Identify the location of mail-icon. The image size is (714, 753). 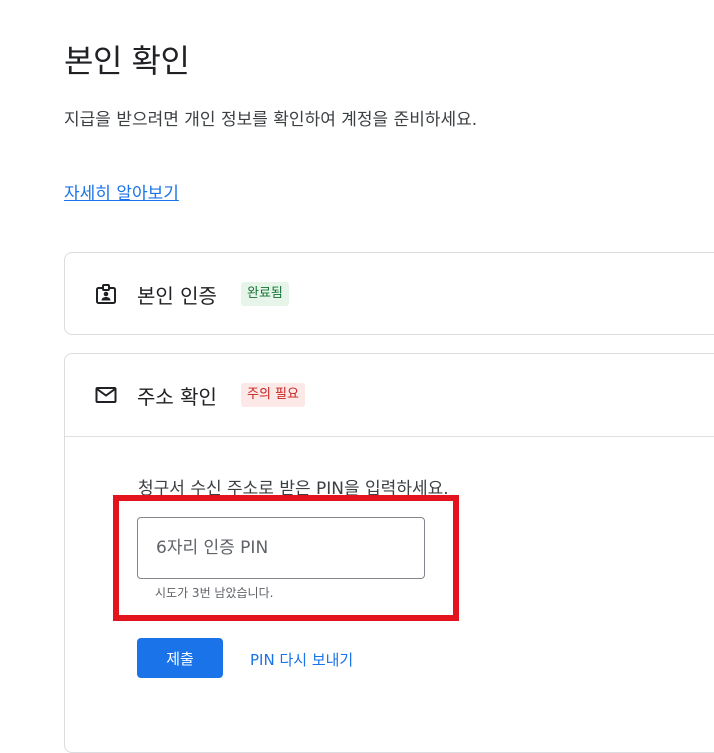
(106, 395).